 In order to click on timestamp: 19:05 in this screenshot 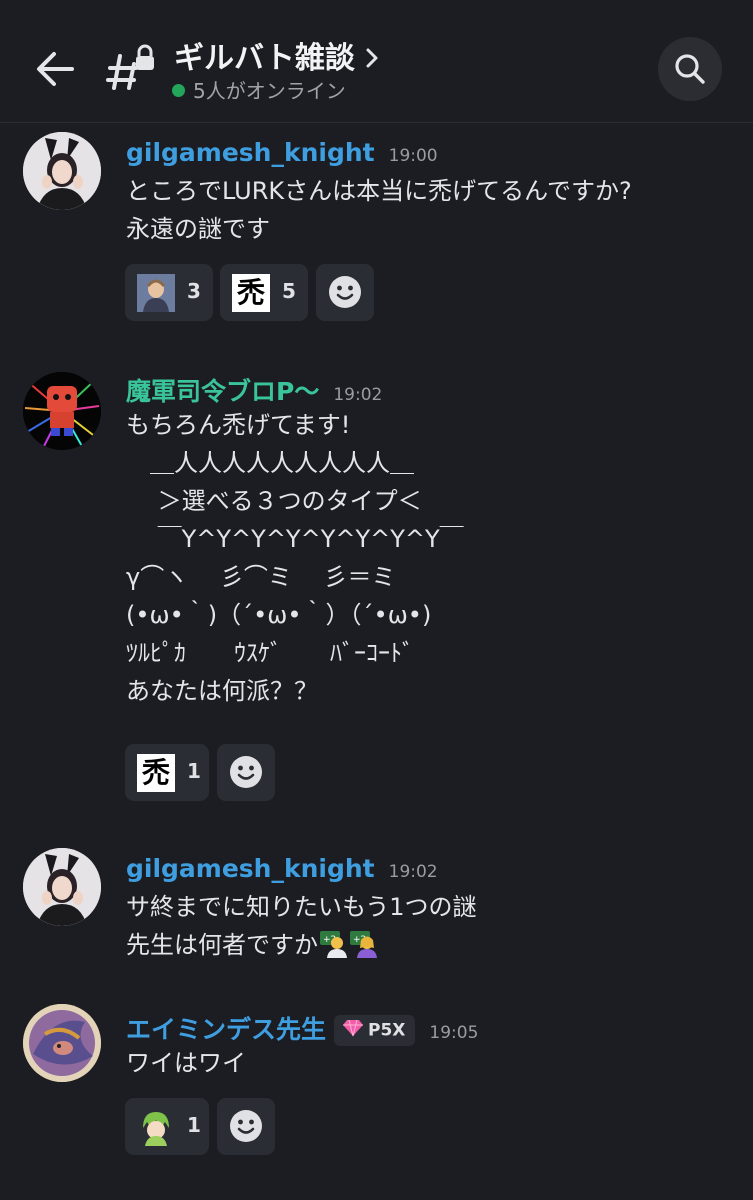, I will do `click(454, 1033)`.